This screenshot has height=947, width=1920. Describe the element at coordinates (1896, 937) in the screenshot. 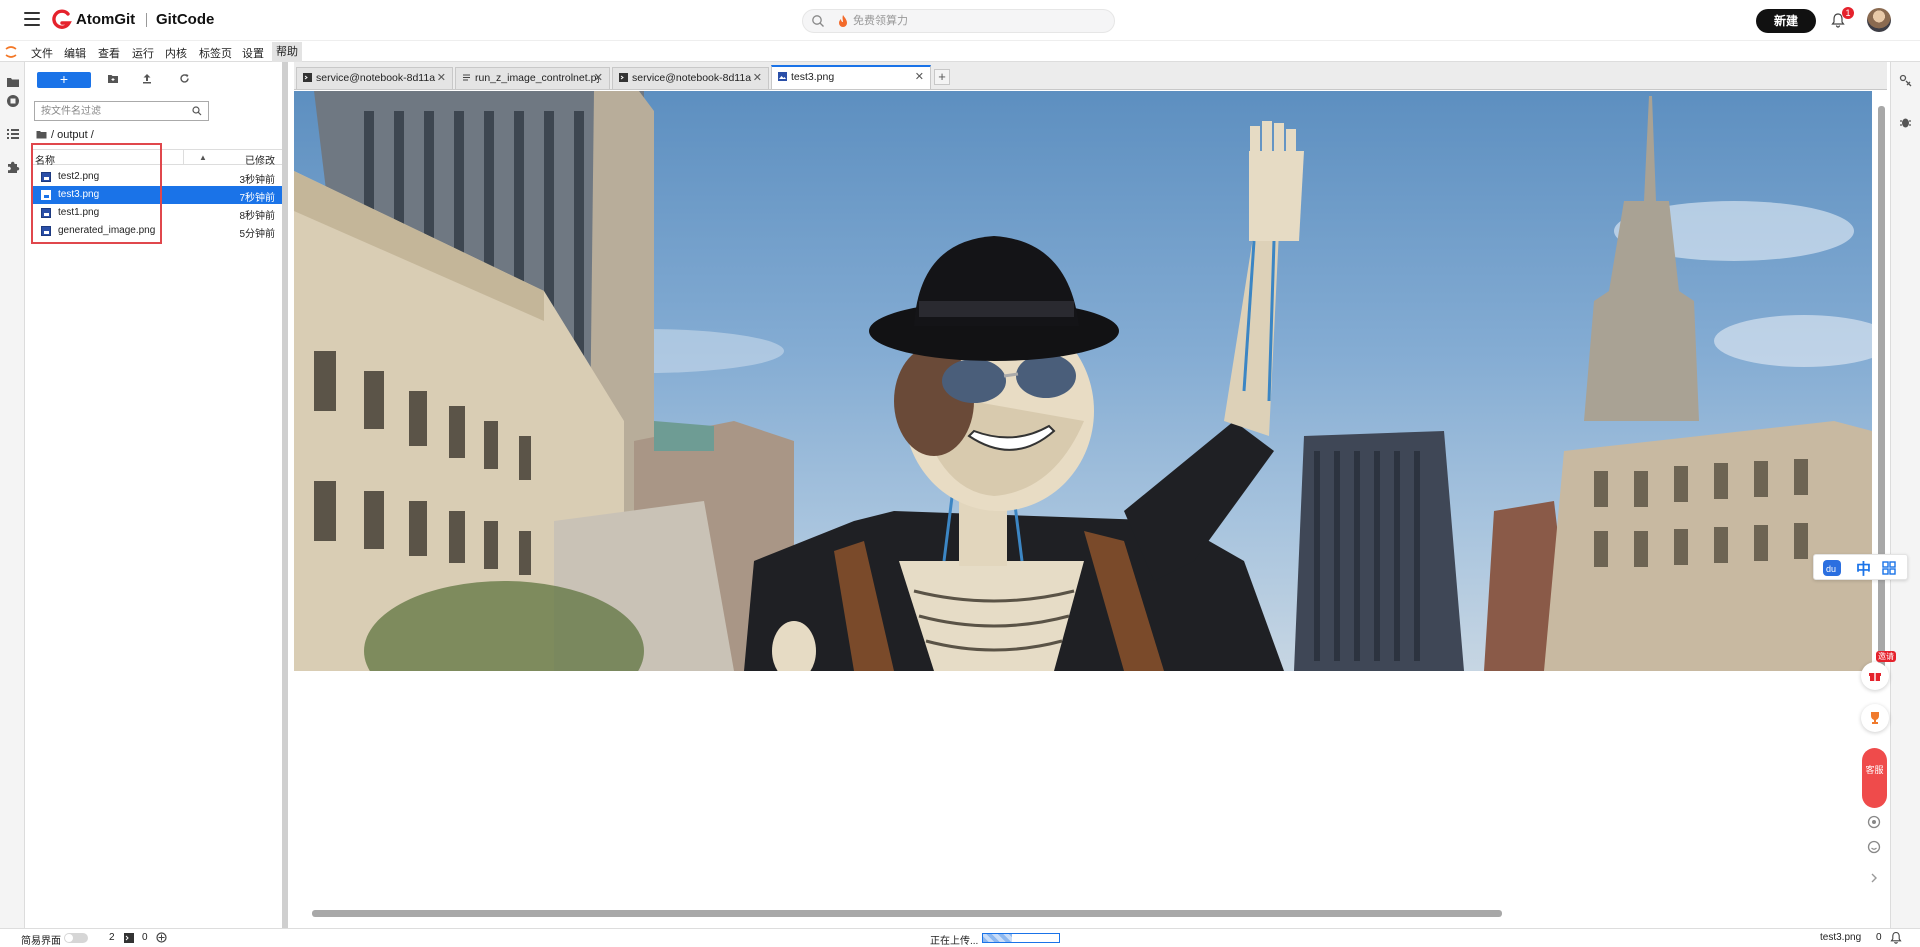

I see `bell-icon` at that location.